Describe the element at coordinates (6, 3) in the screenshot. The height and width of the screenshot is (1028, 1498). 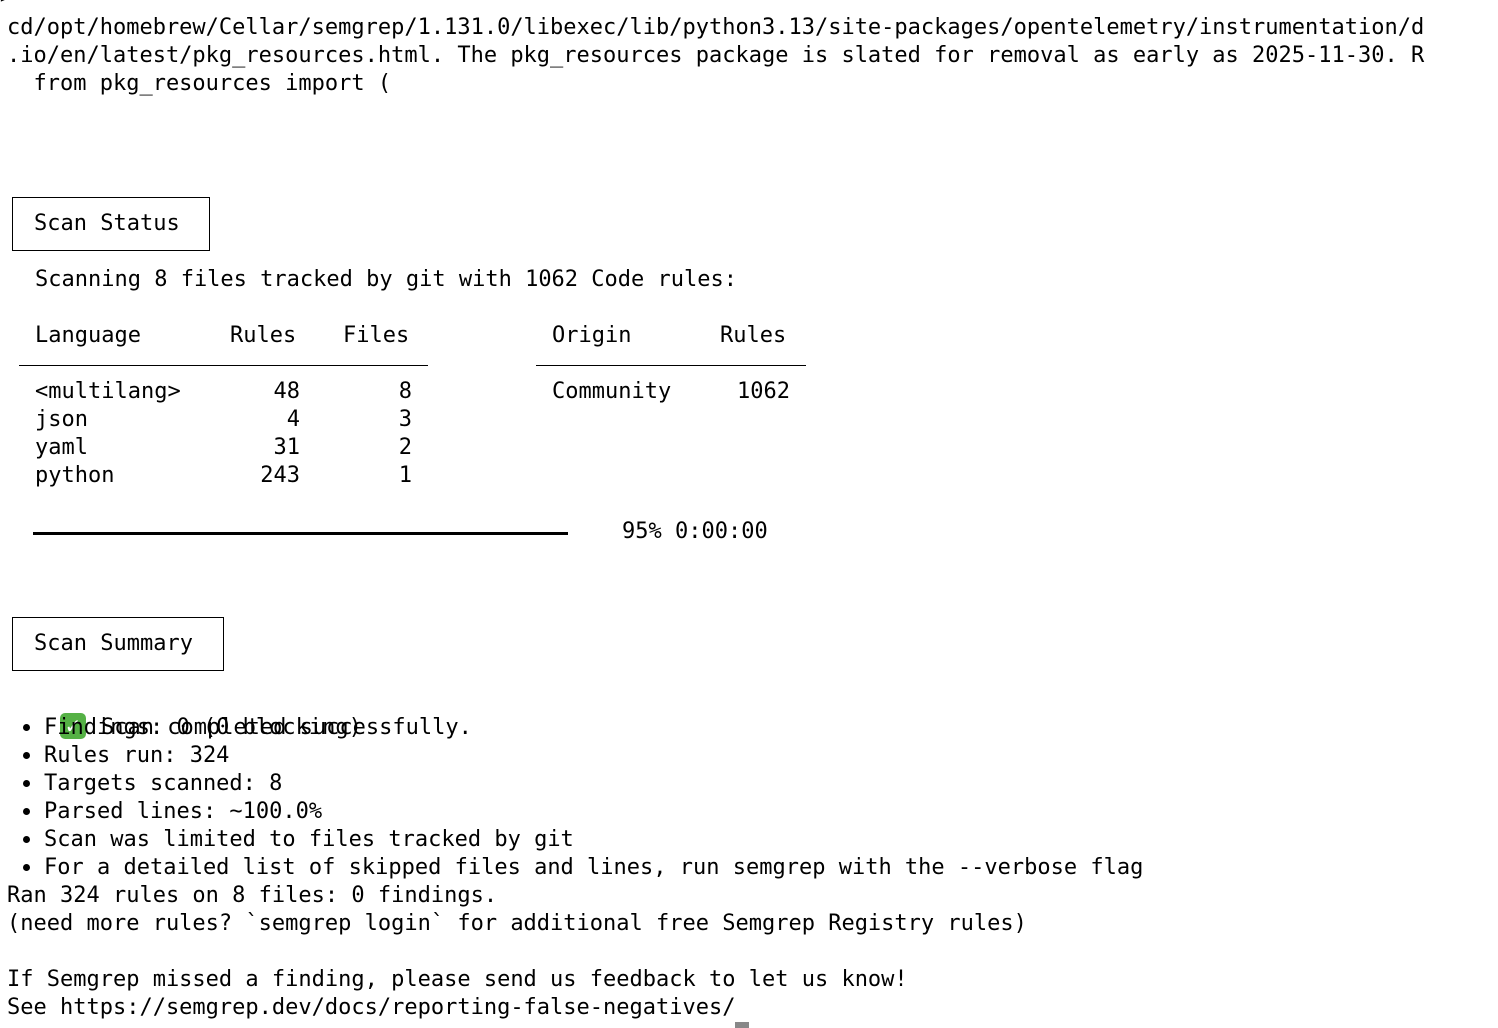
I see `prompt-fragment: >` at that location.